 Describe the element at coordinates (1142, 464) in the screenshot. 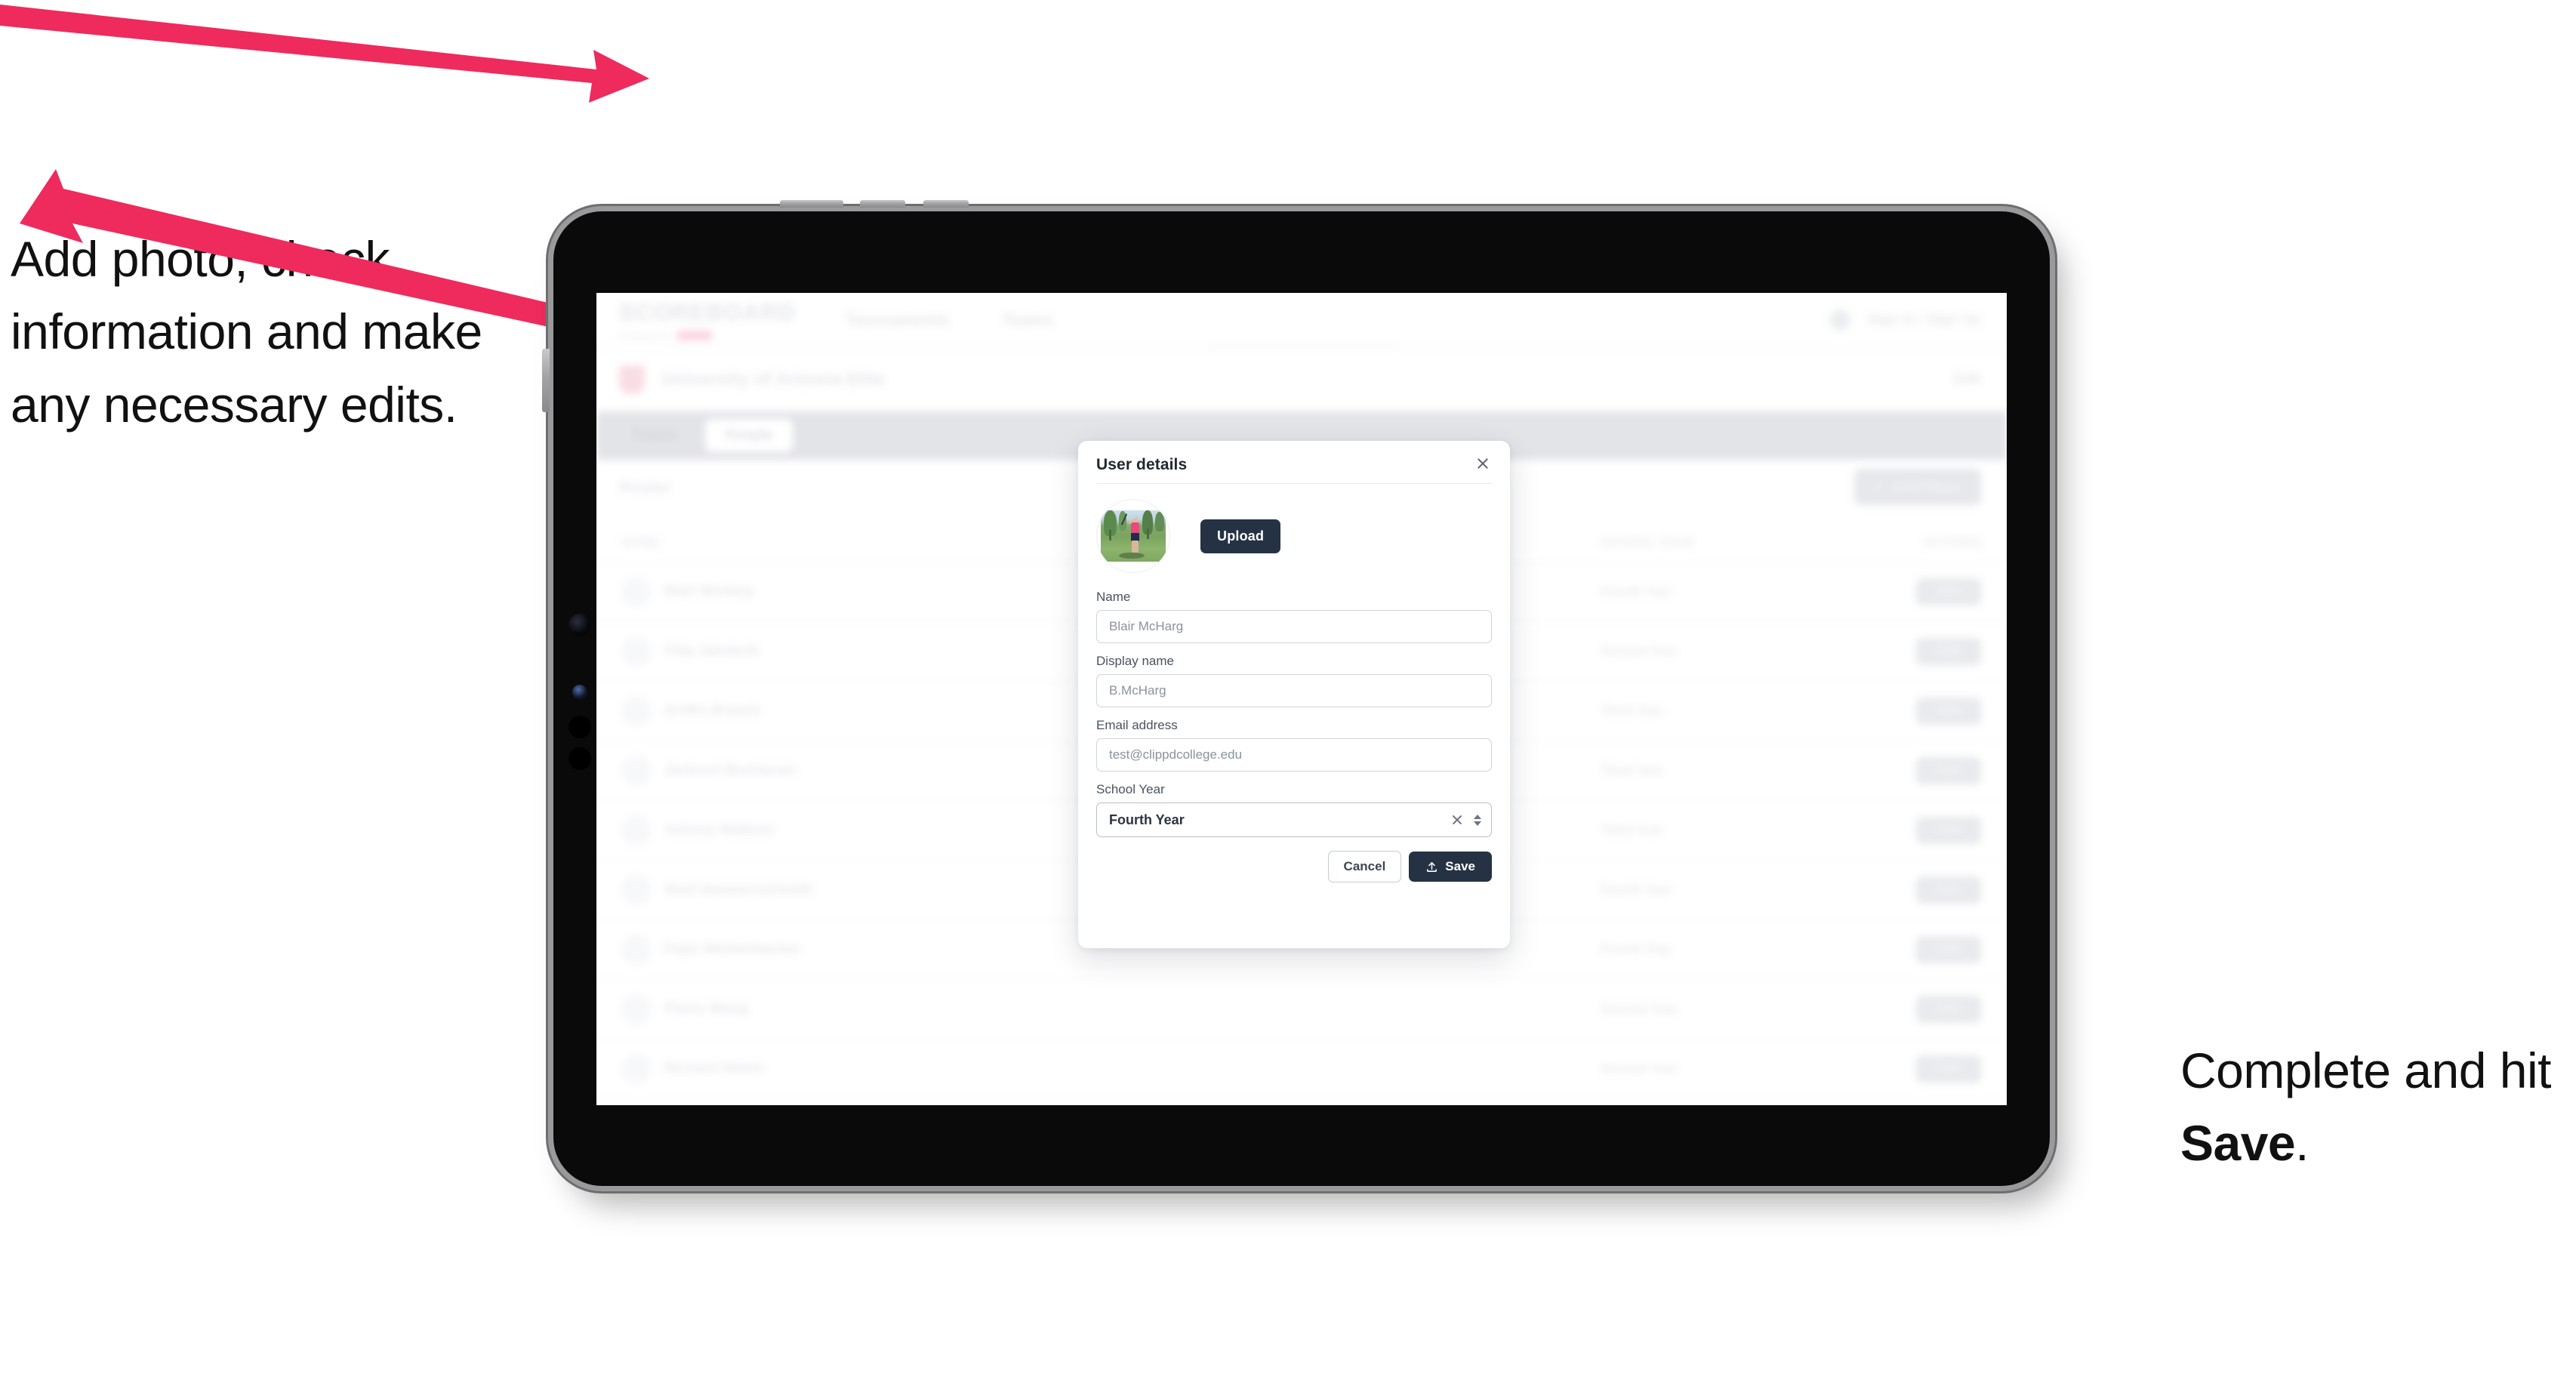

I see `modal-title: User details` at that location.